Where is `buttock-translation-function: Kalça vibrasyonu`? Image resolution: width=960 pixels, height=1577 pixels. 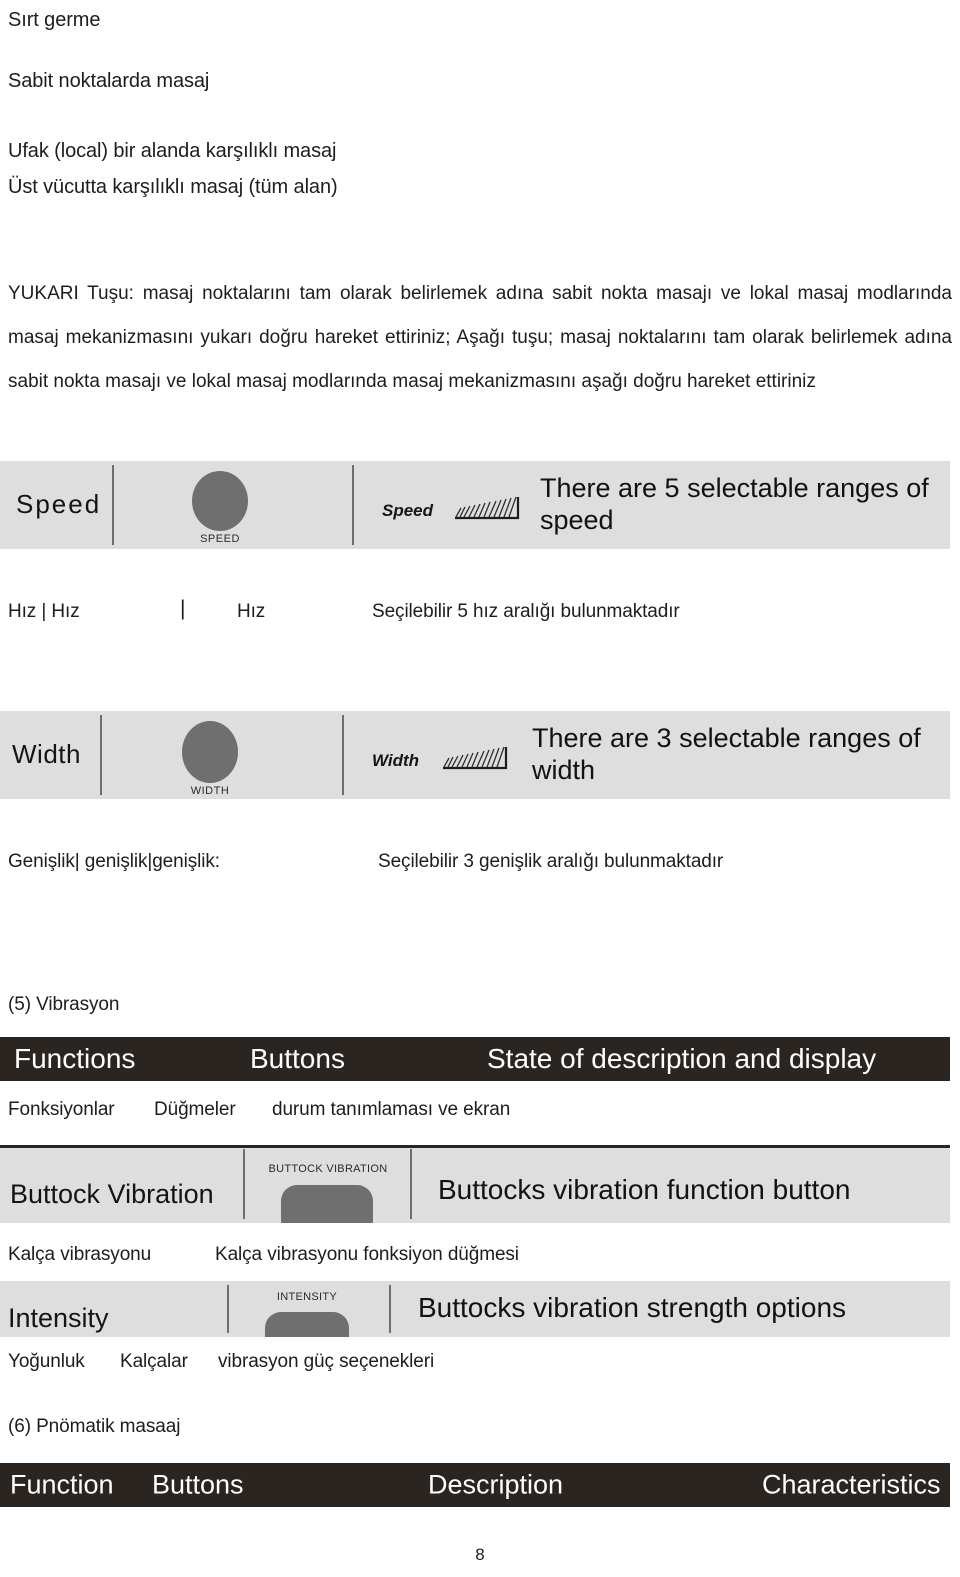 buttock-translation-function: Kalça vibrasyonu is located at coordinates (80, 1254).